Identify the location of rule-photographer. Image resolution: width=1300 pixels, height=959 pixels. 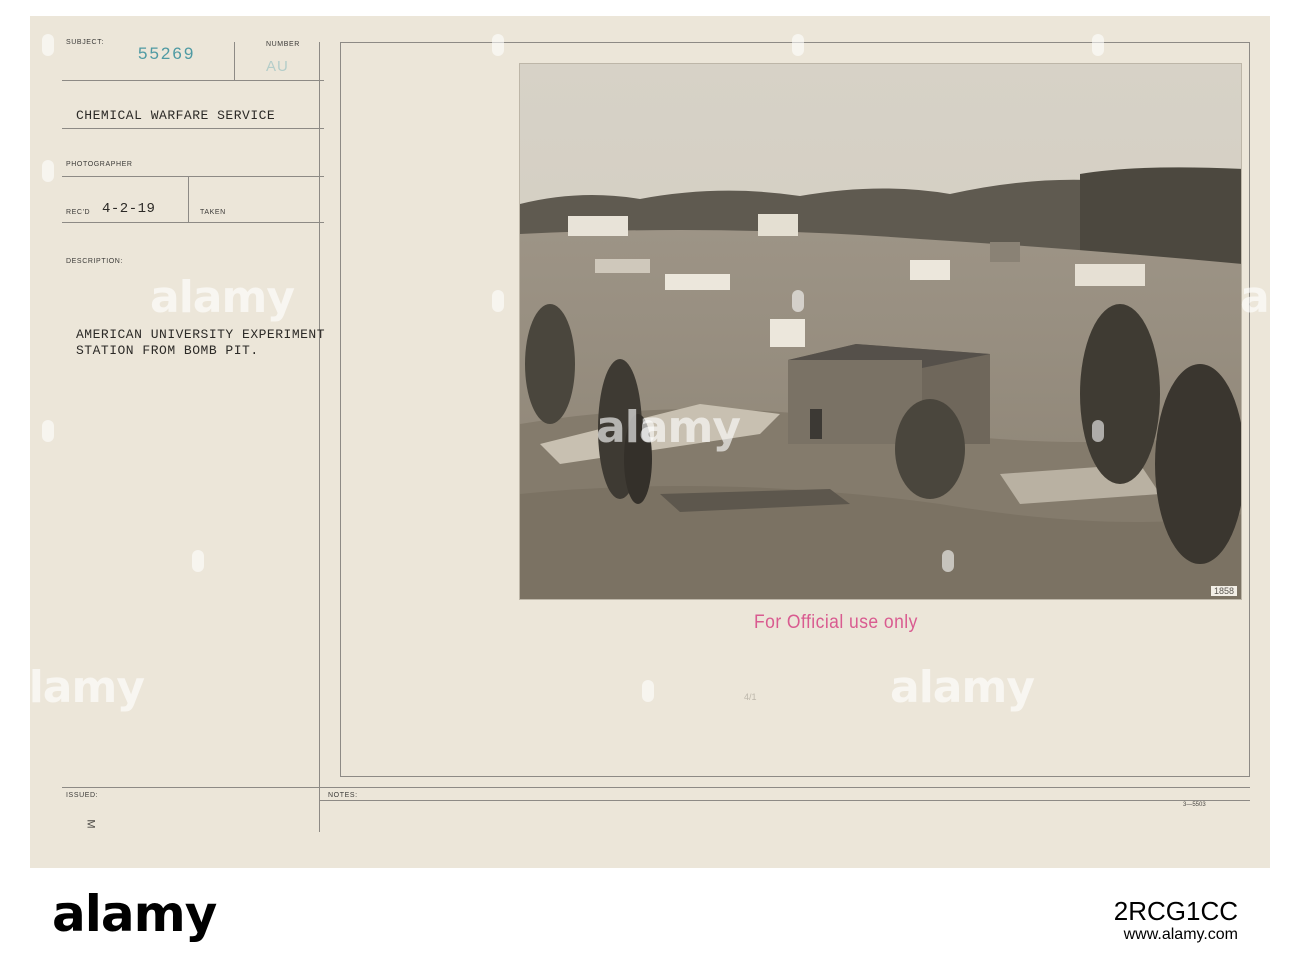
(193, 176).